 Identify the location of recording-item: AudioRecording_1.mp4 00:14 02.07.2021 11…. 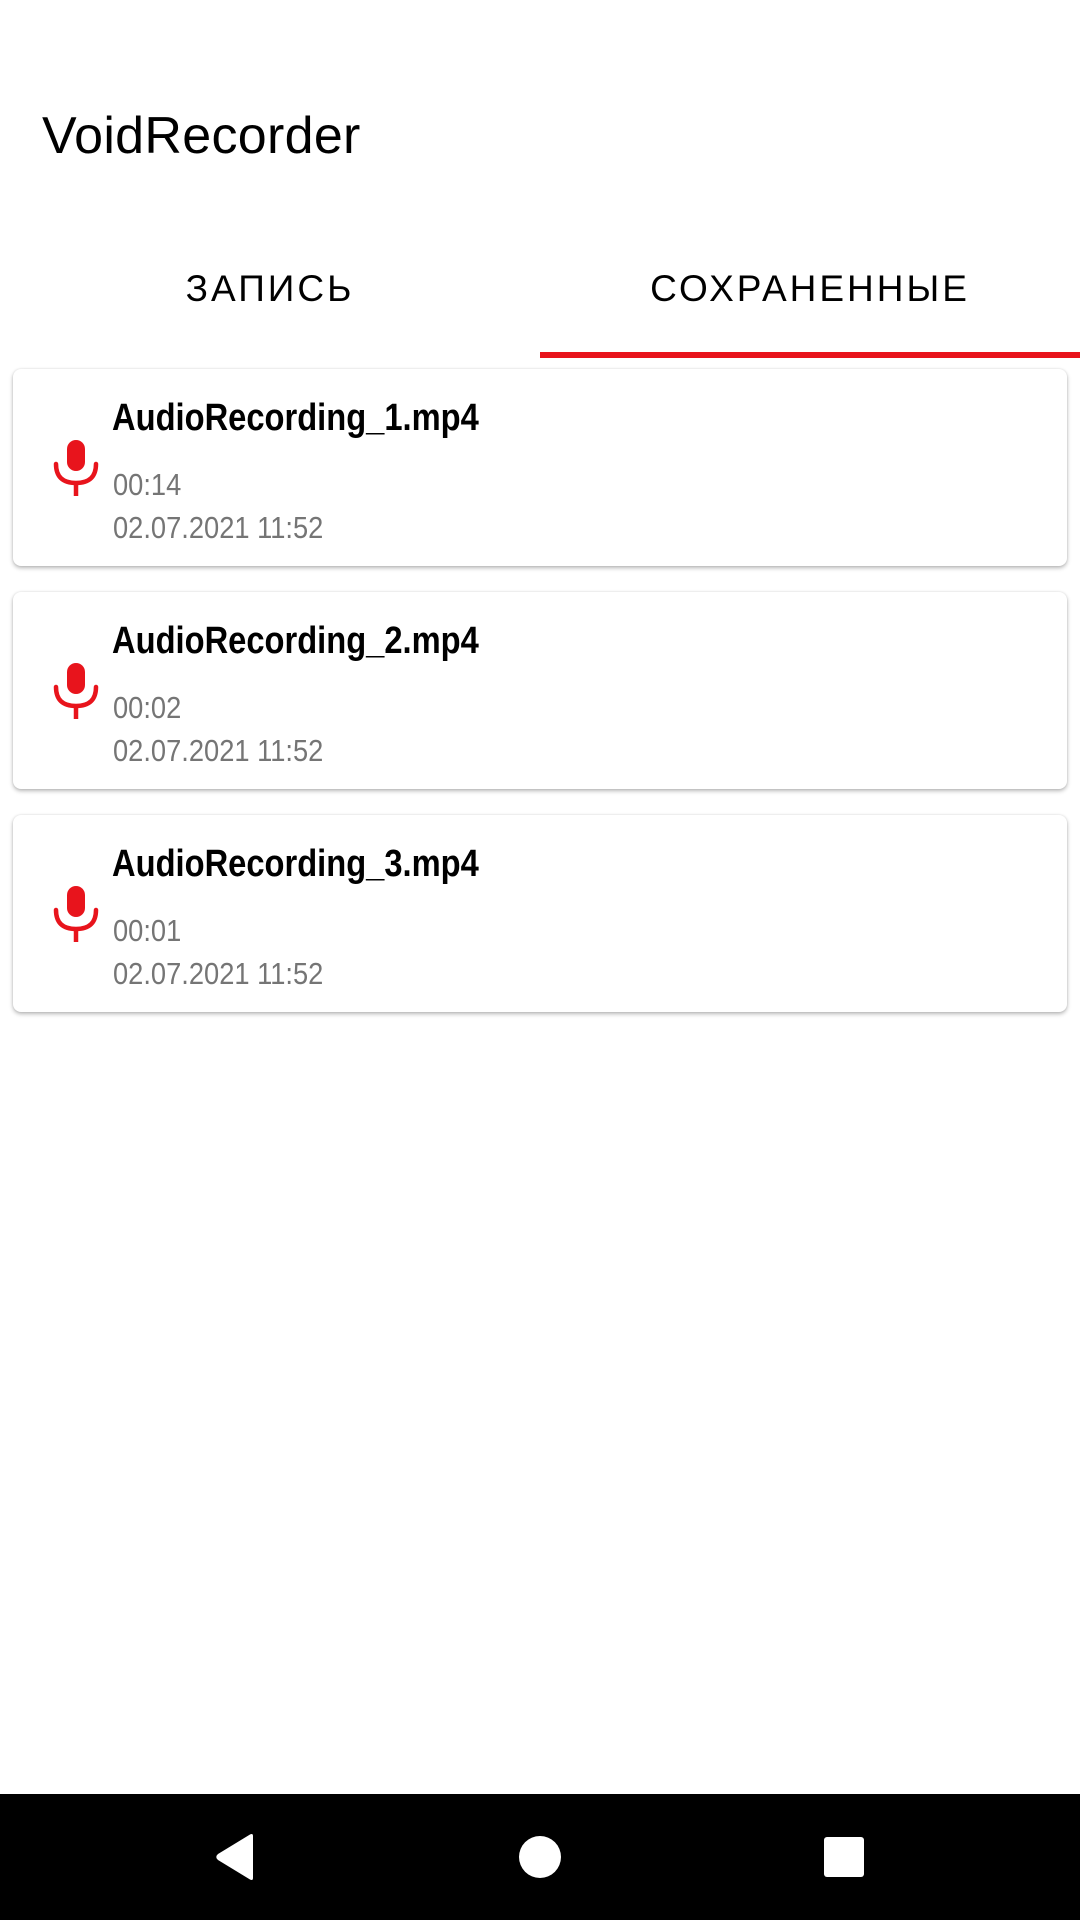
(540, 467).